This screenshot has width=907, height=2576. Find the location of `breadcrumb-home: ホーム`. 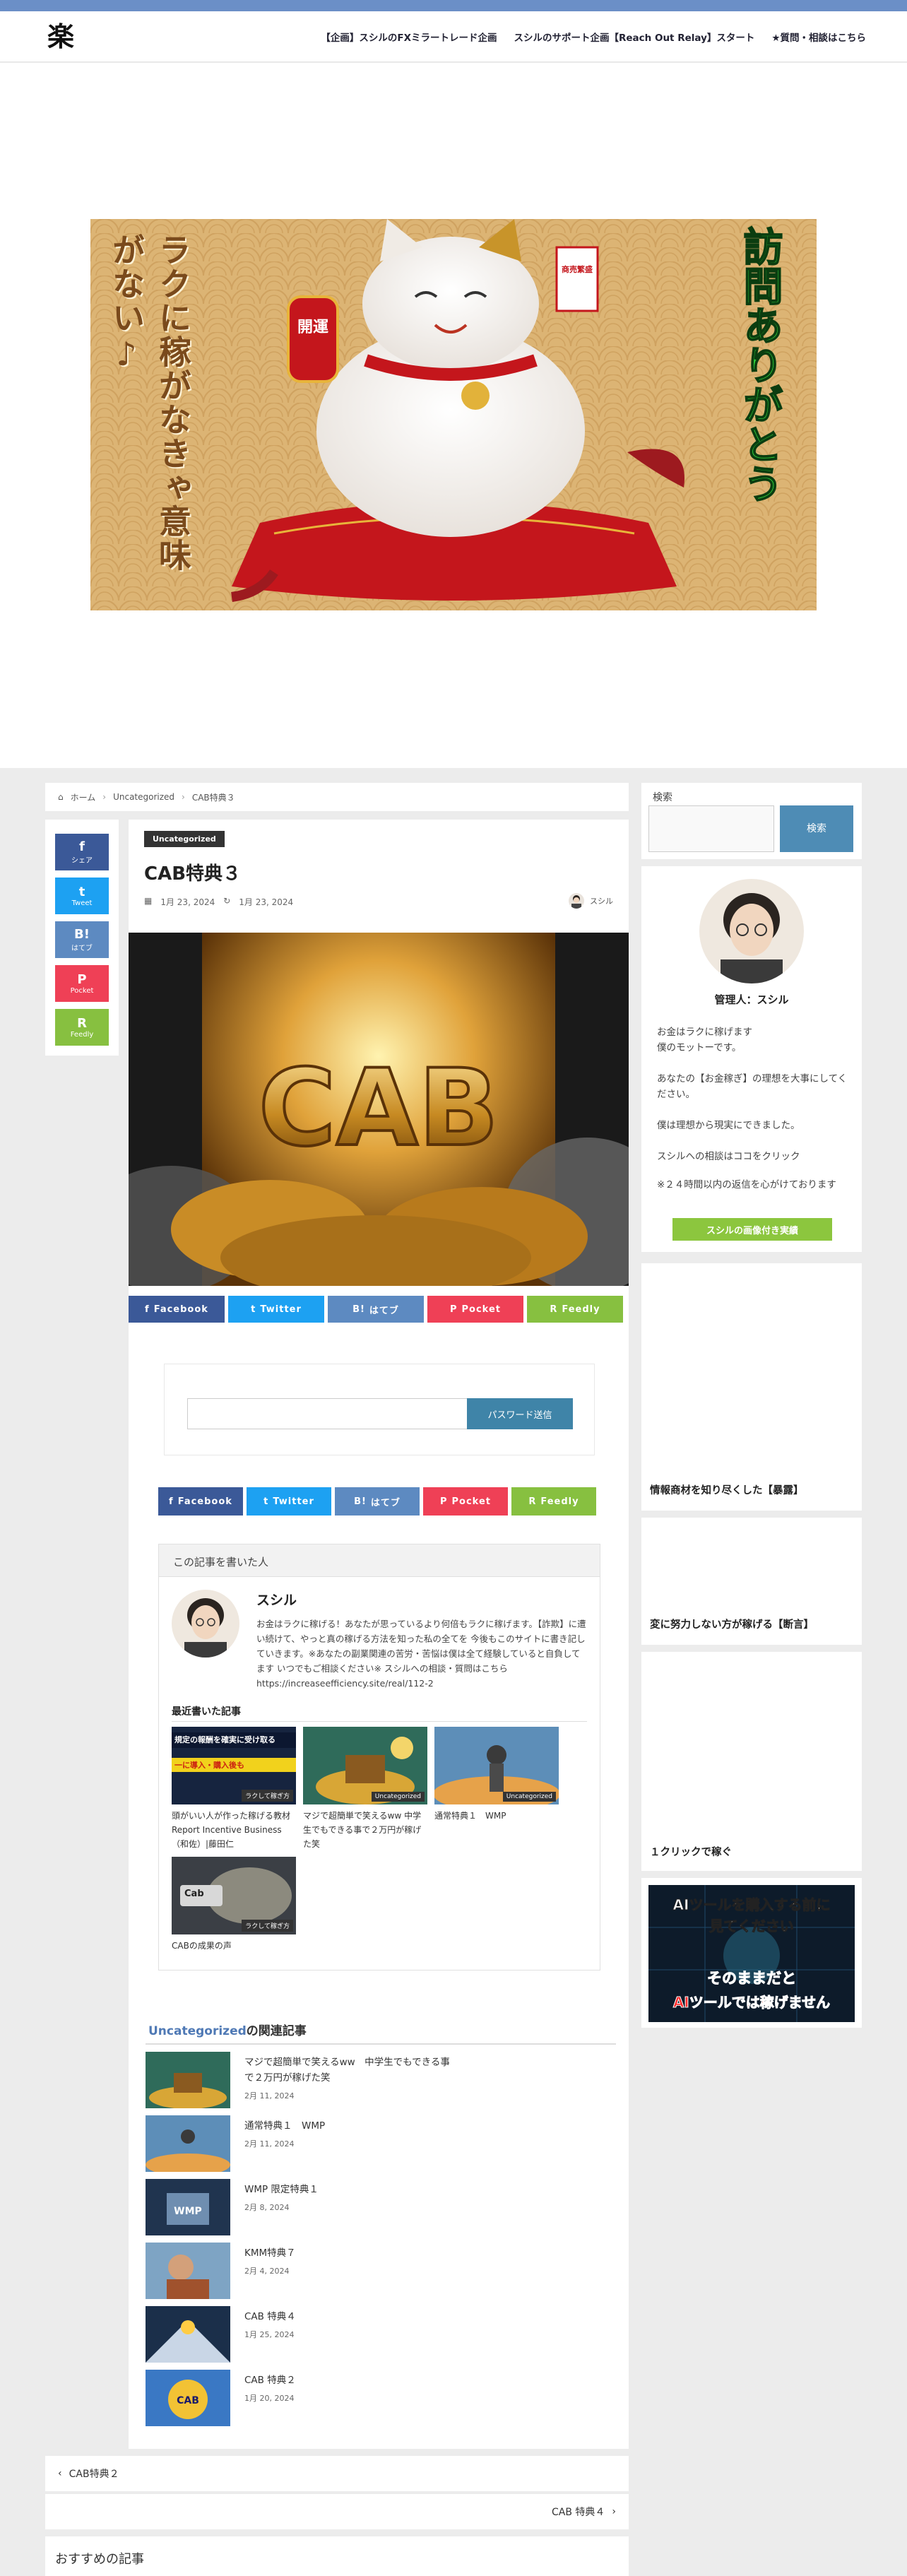

breadcrumb-home: ホーム is located at coordinates (83, 797).